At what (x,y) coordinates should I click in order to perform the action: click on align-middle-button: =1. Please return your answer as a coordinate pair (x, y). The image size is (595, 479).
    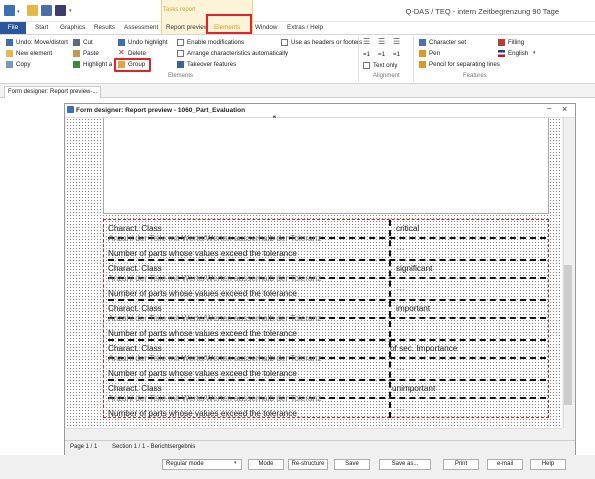
    Looking at the image, I should click on (381, 54).